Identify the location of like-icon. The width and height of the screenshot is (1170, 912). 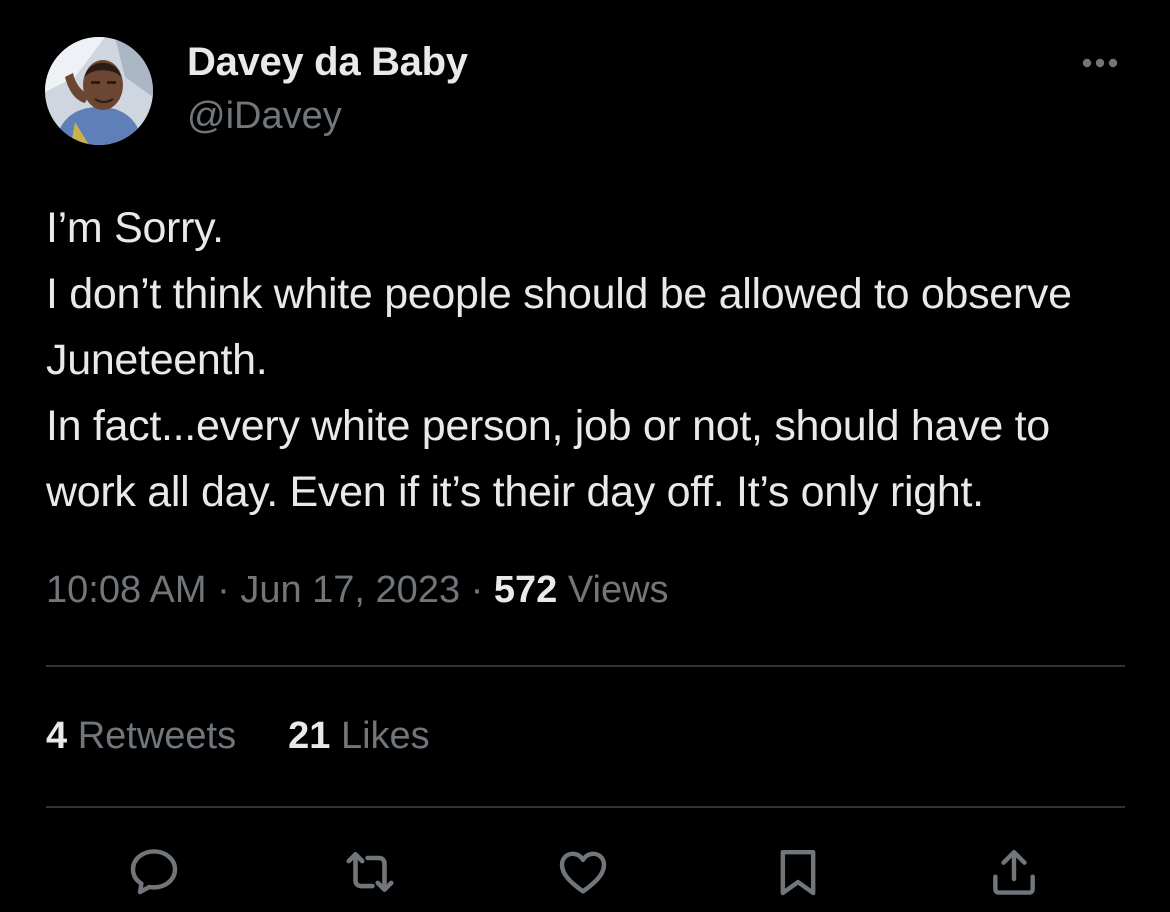
(583, 872).